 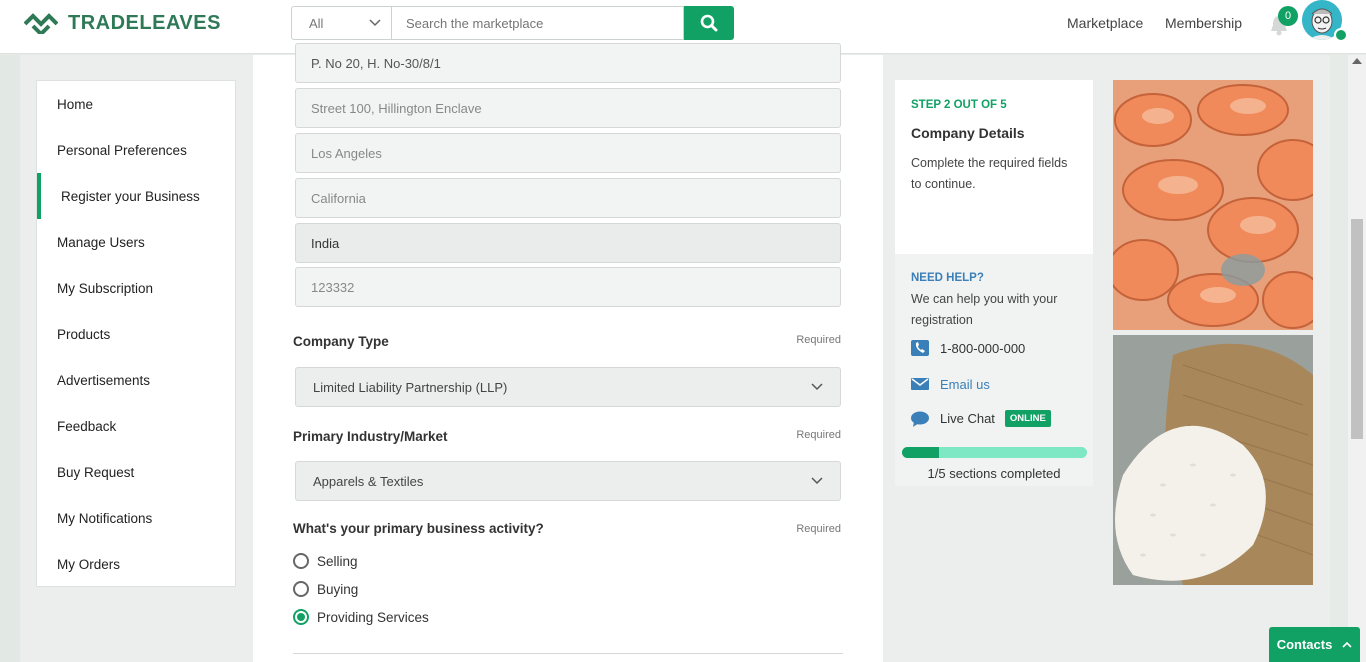 I want to click on country-field: India, so click(x=568, y=243).